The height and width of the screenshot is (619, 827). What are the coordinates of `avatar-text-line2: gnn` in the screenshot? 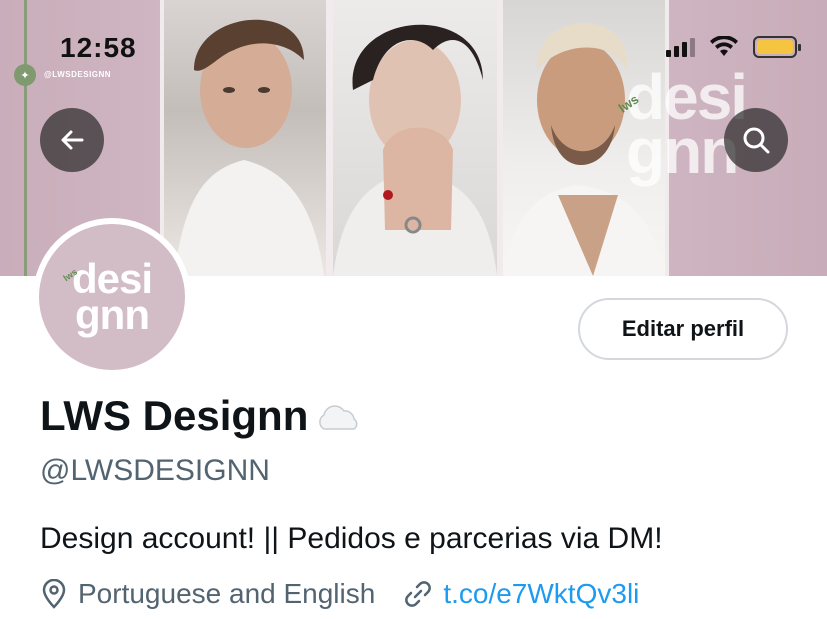 It's located at (112, 314).